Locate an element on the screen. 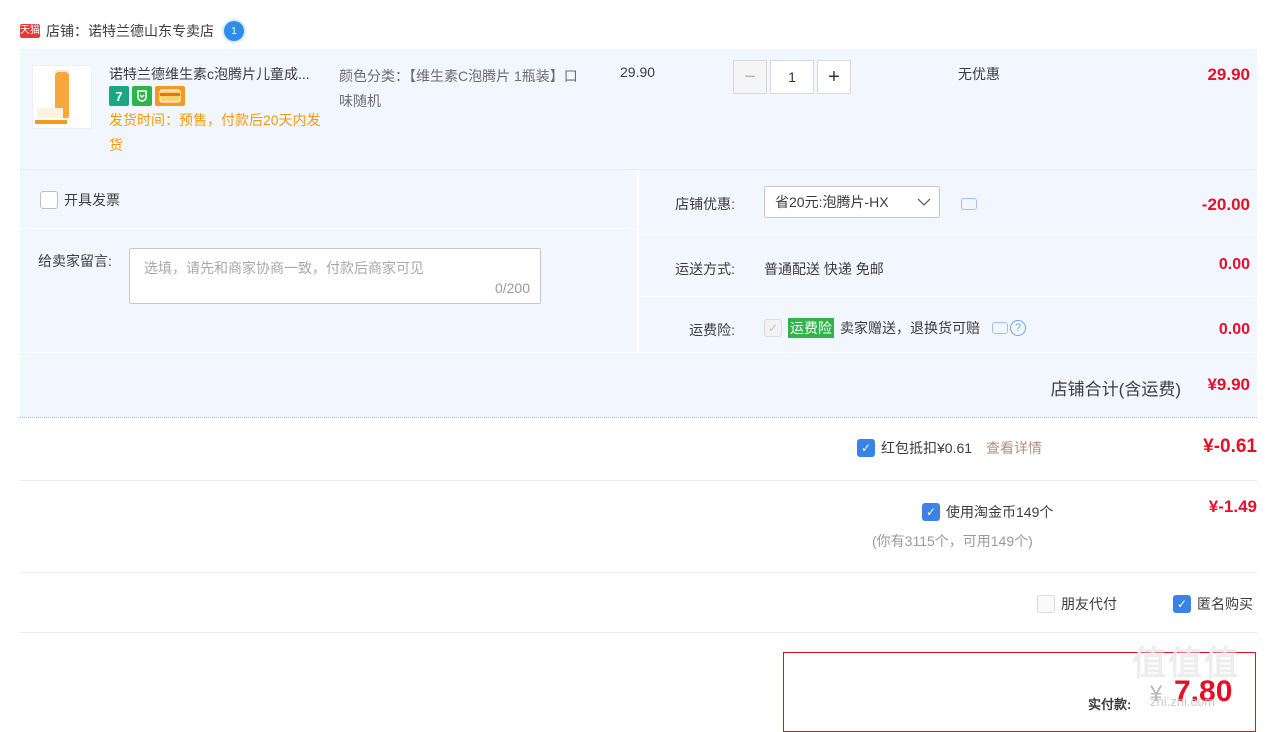  shop-subtotal-row: 店铺合计(含运费) ¥9.90 is located at coordinates (638, 385).